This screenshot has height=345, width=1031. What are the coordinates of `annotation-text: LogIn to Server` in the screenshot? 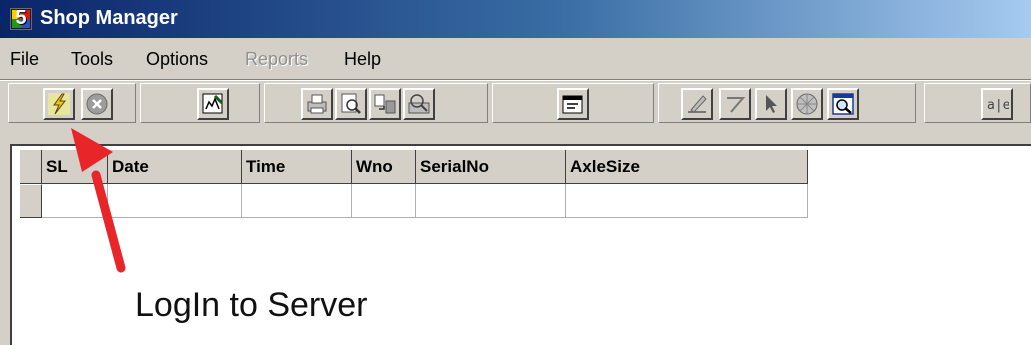 It's located at (251, 305).